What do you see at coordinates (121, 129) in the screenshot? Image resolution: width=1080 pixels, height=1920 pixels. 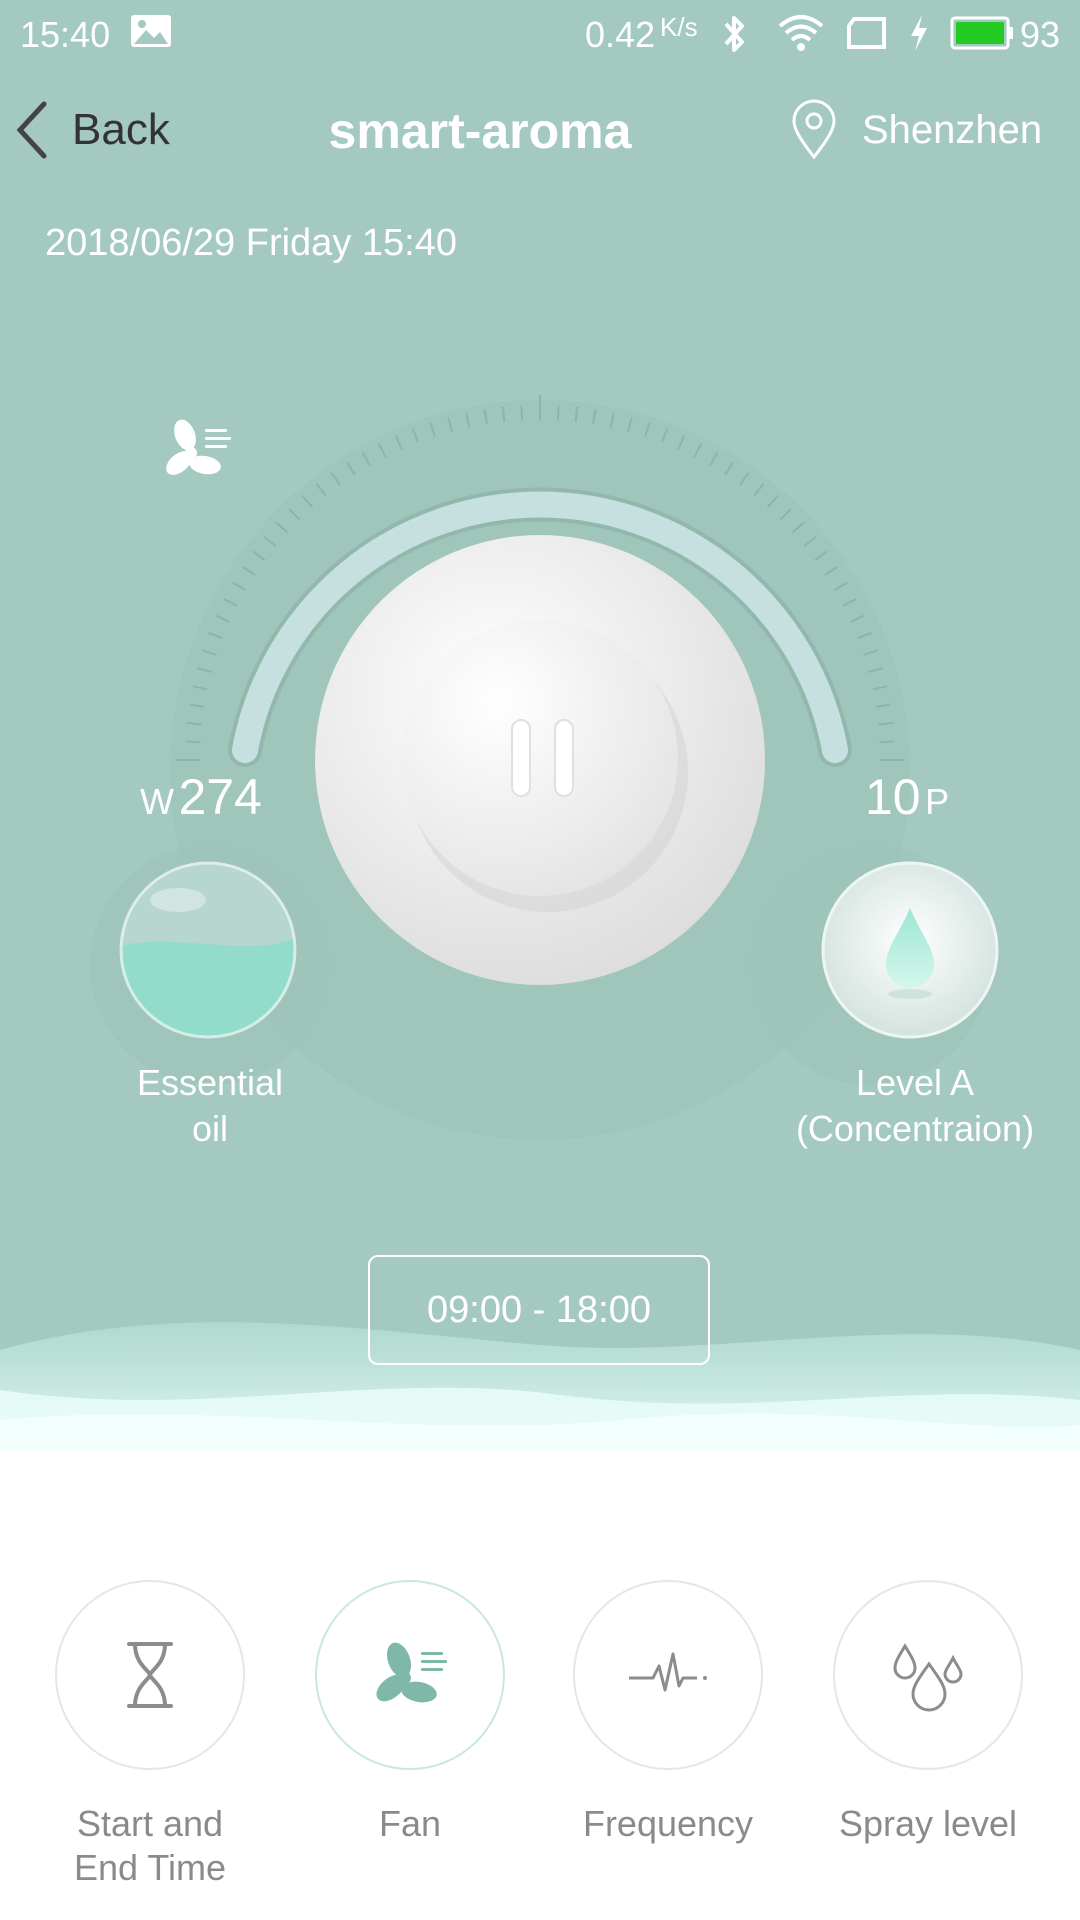 I see `back-label: Back` at bounding box center [121, 129].